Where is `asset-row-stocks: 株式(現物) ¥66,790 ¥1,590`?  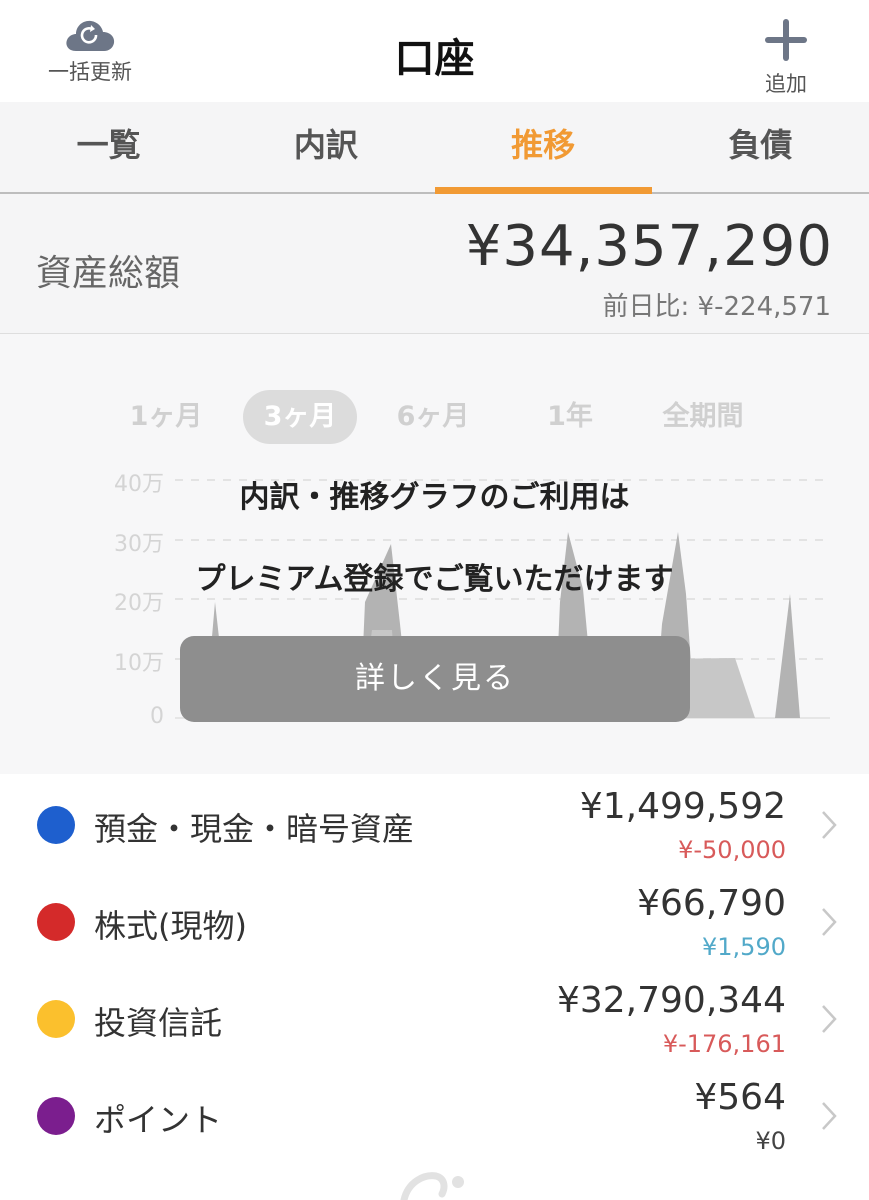 asset-row-stocks: 株式(現物) ¥66,790 ¥1,590 is located at coordinates (434, 921).